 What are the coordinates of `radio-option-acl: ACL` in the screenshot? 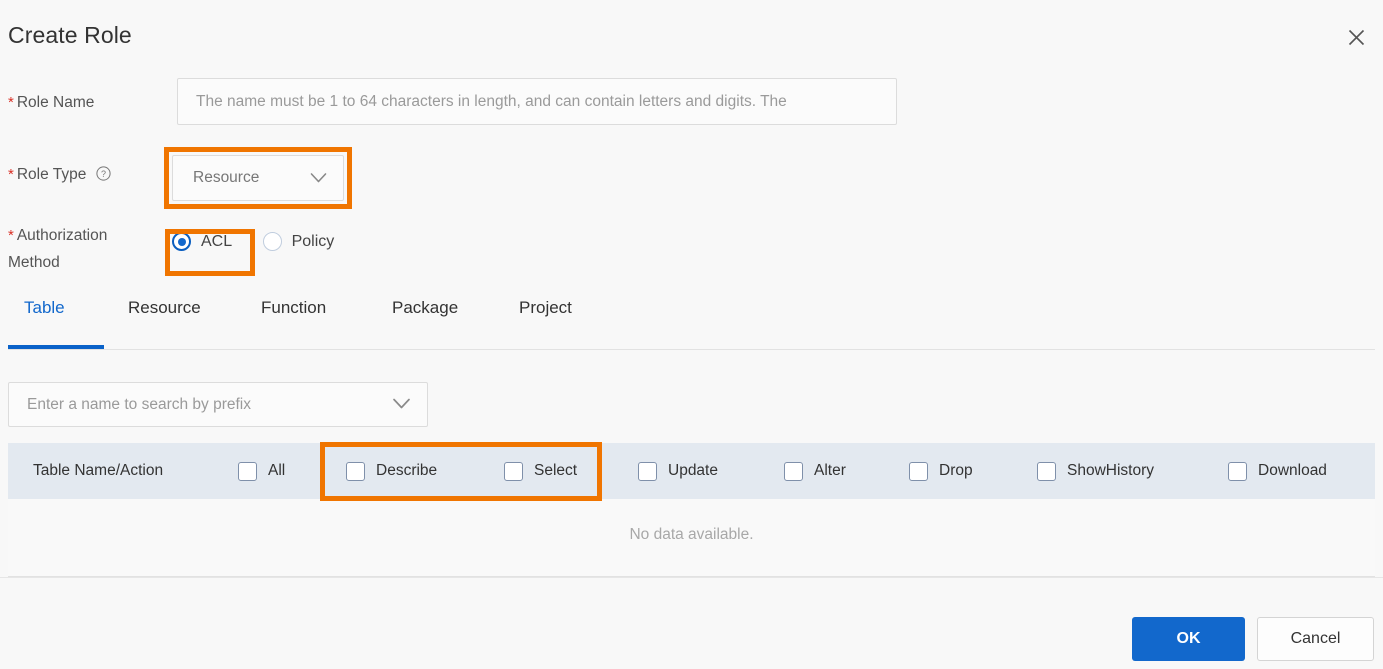 It's located at (202, 241).